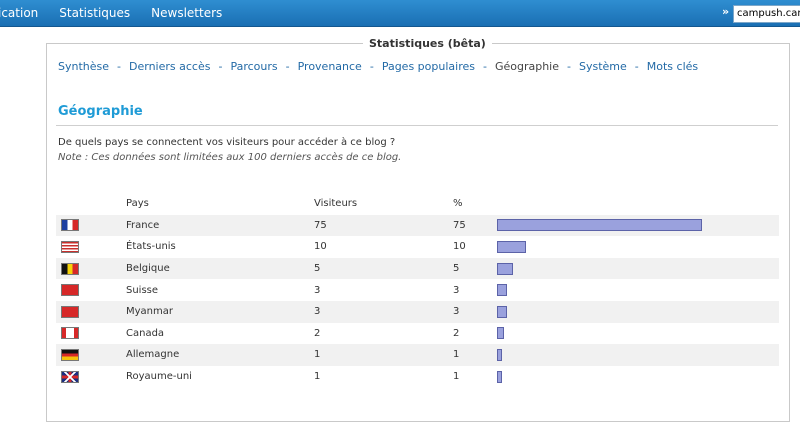 The width and height of the screenshot is (800, 434). What do you see at coordinates (417, 334) in the screenshot?
I see `table-row: Canada 2 2` at bounding box center [417, 334].